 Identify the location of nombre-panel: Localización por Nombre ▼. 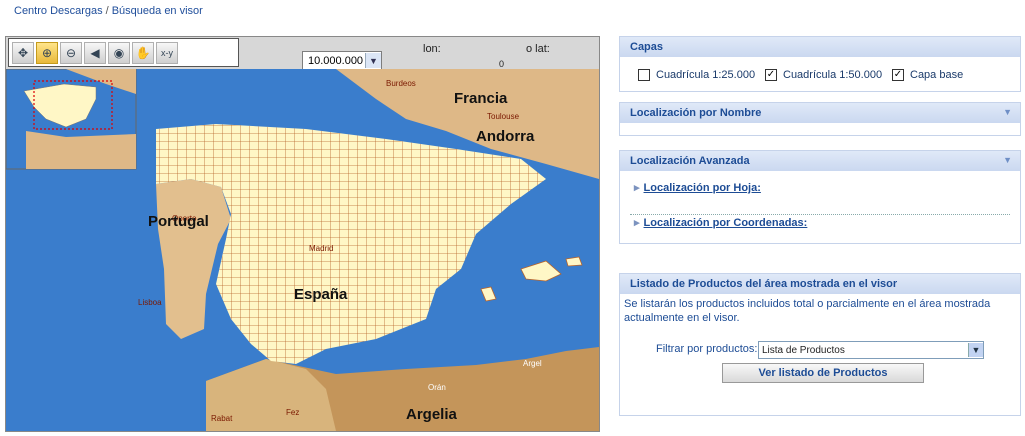
(820, 119).